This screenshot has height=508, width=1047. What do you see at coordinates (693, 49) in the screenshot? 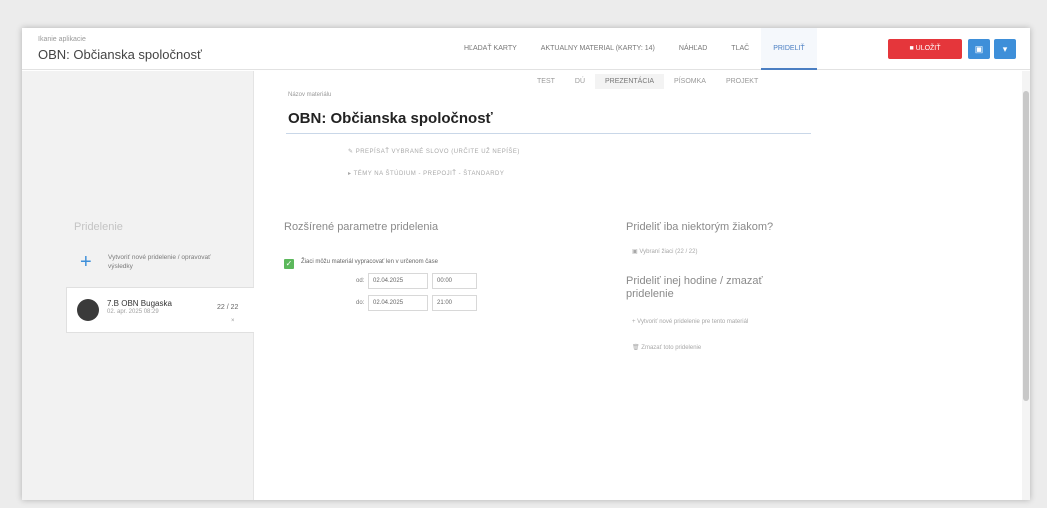
I see `nav-preview: NÁHĽAD` at bounding box center [693, 49].